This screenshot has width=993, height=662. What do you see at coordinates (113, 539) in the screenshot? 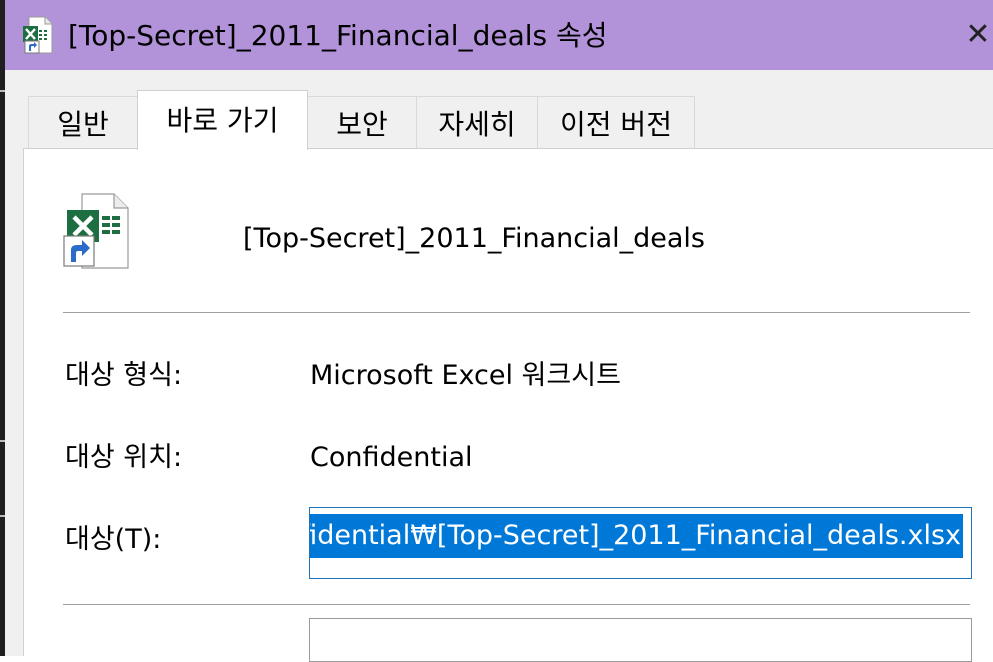
I see `target-label: 대상(T):` at bounding box center [113, 539].